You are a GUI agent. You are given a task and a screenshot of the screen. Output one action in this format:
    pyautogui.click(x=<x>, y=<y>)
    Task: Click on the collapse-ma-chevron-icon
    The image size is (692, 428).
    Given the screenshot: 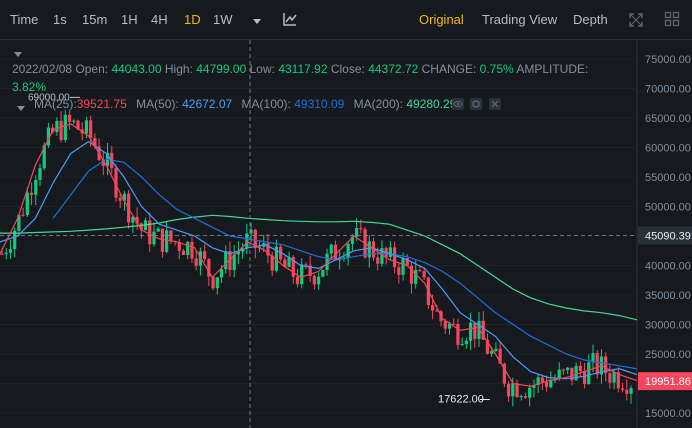 What is the action you would take?
    pyautogui.click(x=21, y=108)
    